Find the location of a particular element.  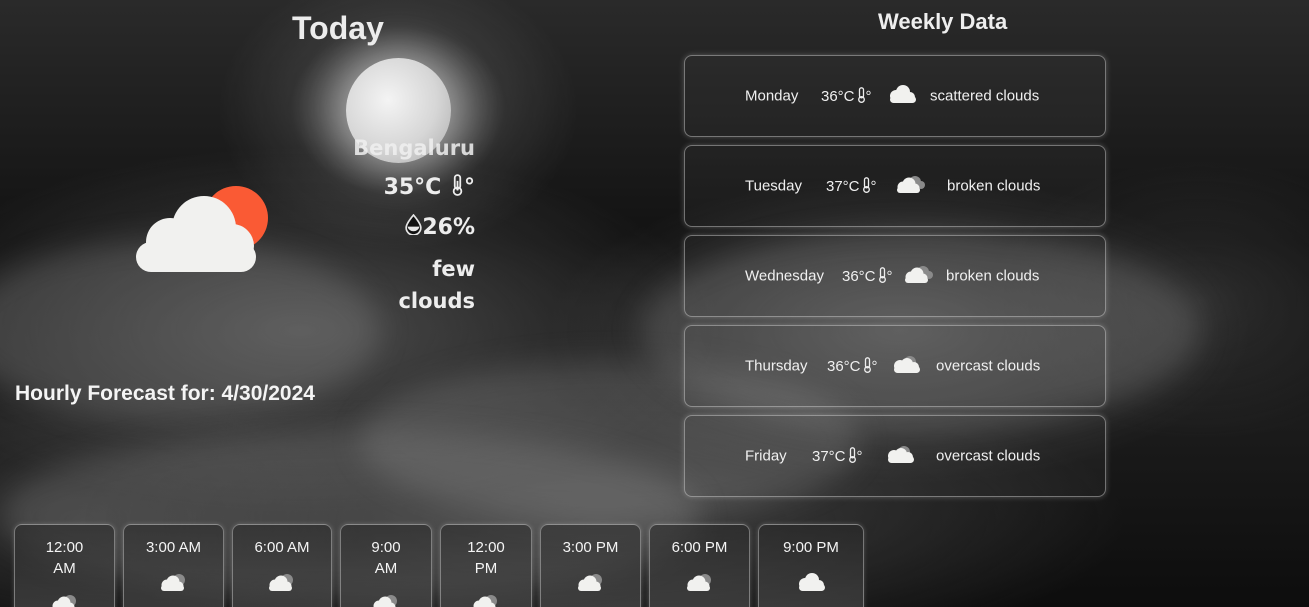

weekly-day-card: Wednesday 36°C ° broken clouds is located at coordinates (895, 276).